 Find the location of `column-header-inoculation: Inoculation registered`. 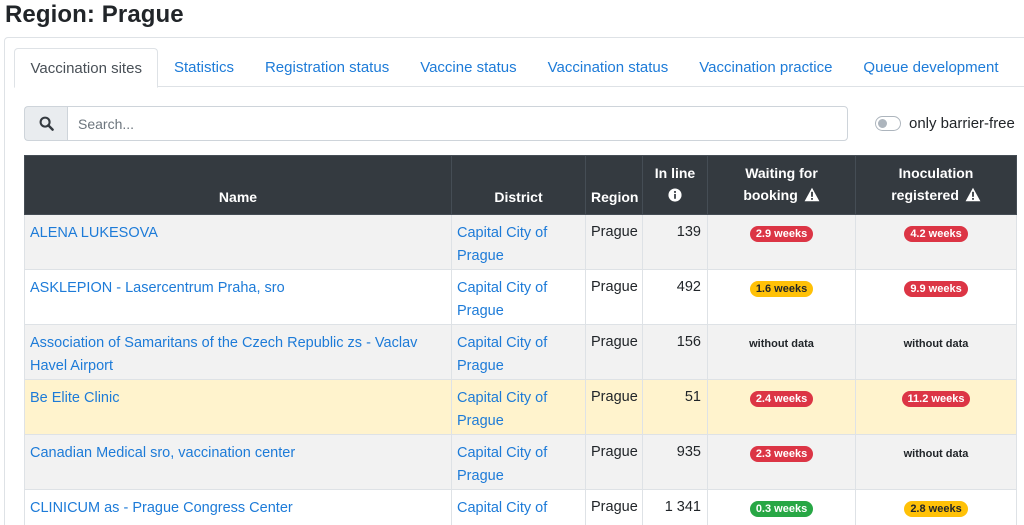

column-header-inoculation: Inoculation registered is located at coordinates (936, 185).